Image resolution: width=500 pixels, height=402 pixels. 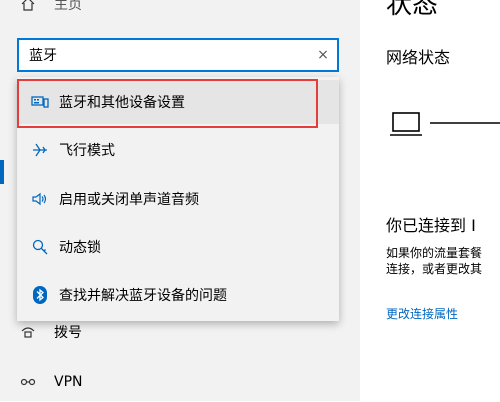 What do you see at coordinates (2, 172) in the screenshot?
I see `selected-nav-indicator` at bounding box center [2, 172].